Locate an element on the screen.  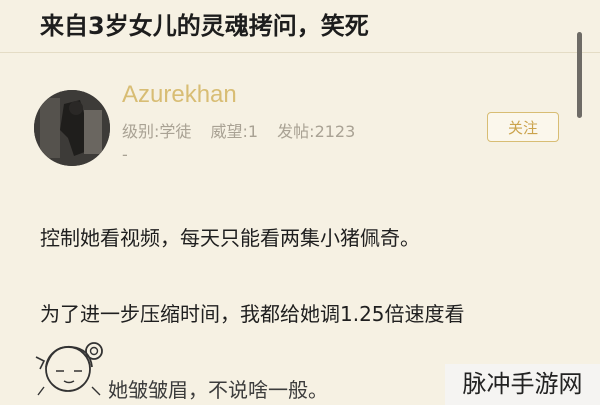
avatar is located at coordinates (72, 128).